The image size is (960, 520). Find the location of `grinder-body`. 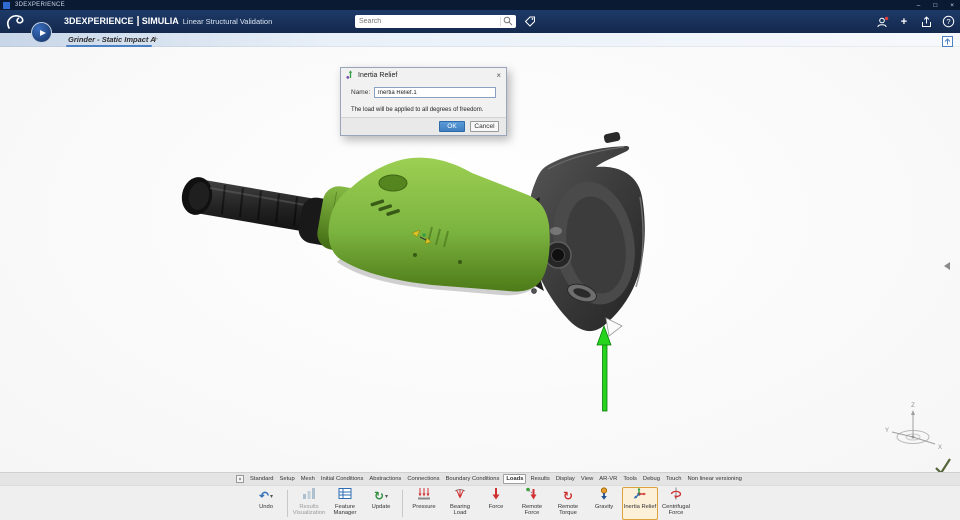

grinder-body is located at coordinates (439, 226).